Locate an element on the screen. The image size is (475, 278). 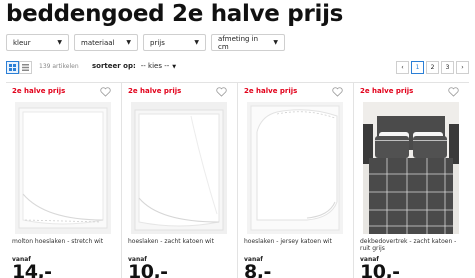
page-2-button: 2 is located at coordinates (432, 67).